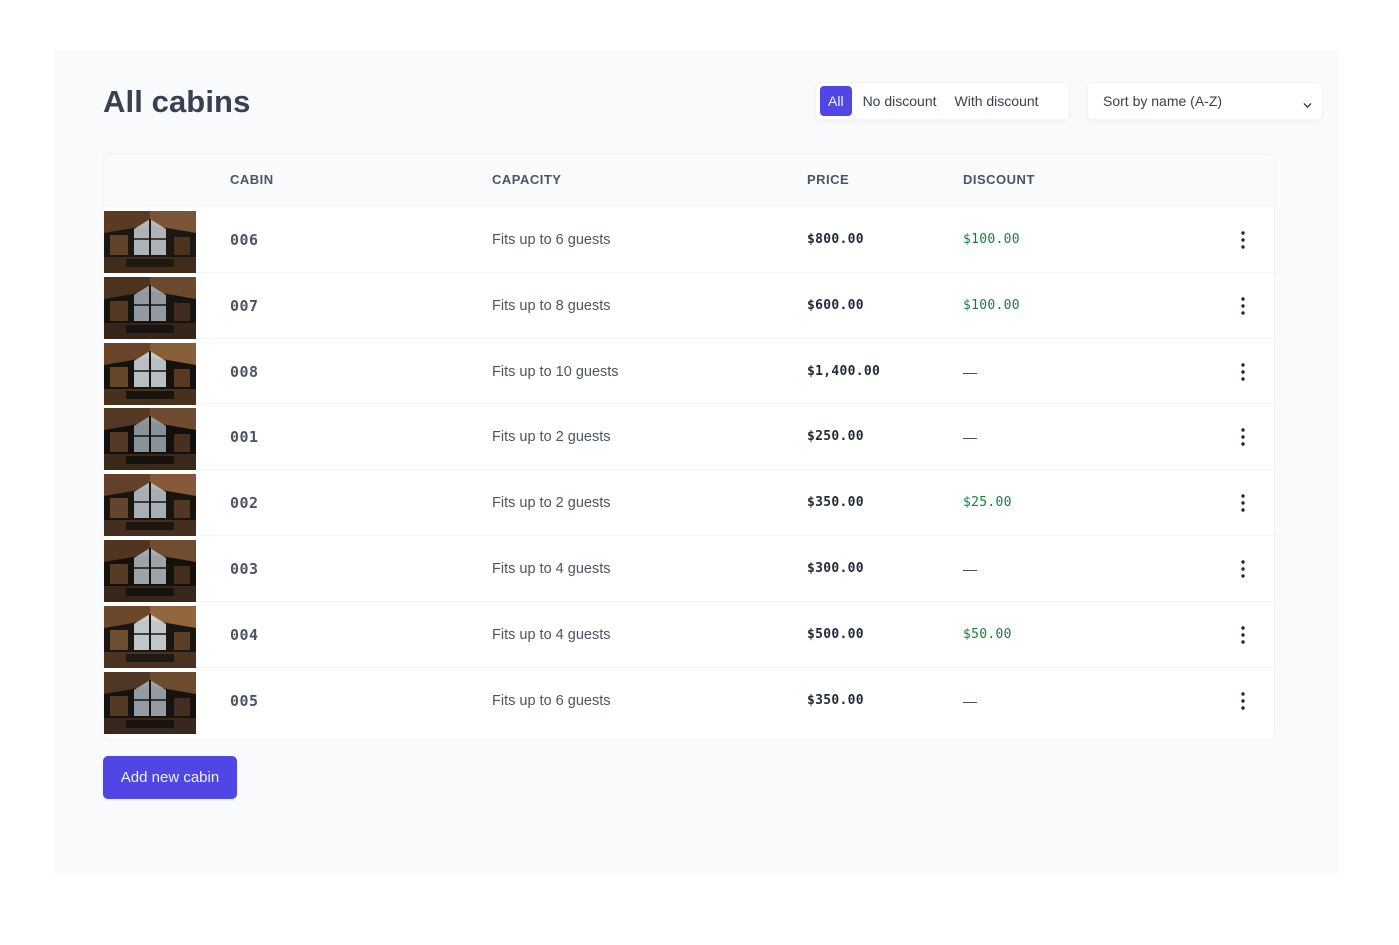 The image size is (1399, 945). I want to click on table-row: 005 Fits up to 6 guests $350.00 —, so click(689, 701).